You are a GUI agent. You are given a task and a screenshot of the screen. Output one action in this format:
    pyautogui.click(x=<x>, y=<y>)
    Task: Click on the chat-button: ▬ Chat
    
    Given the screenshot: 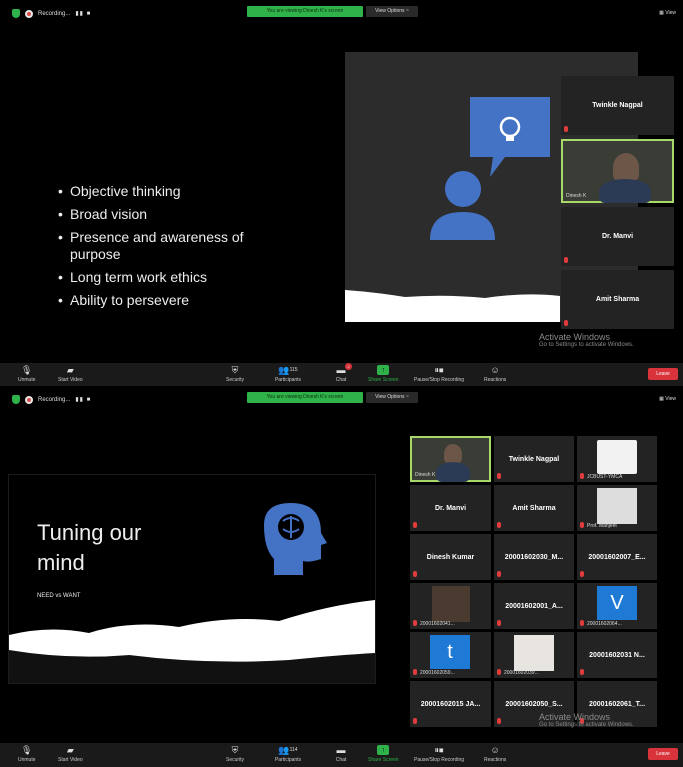 What is the action you would take?
    pyautogui.click(x=341, y=754)
    